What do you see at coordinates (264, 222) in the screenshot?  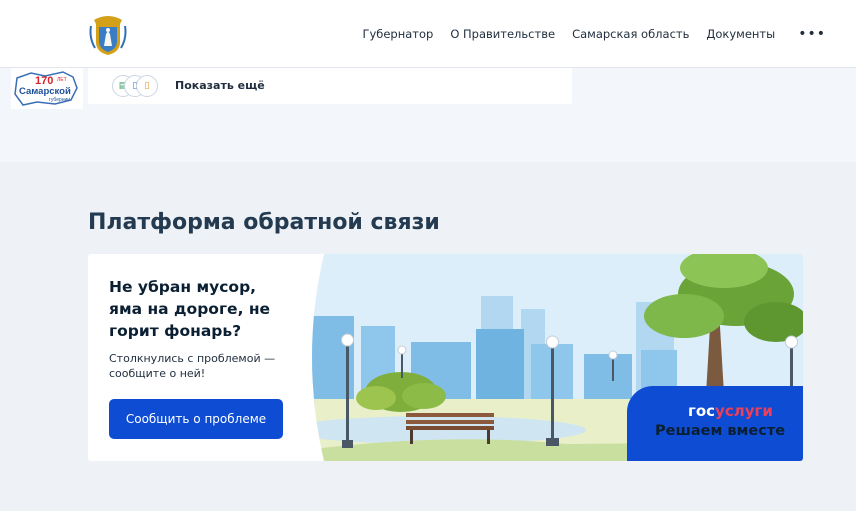 I see `feedback-section-title: Платформа обратной связи` at bounding box center [264, 222].